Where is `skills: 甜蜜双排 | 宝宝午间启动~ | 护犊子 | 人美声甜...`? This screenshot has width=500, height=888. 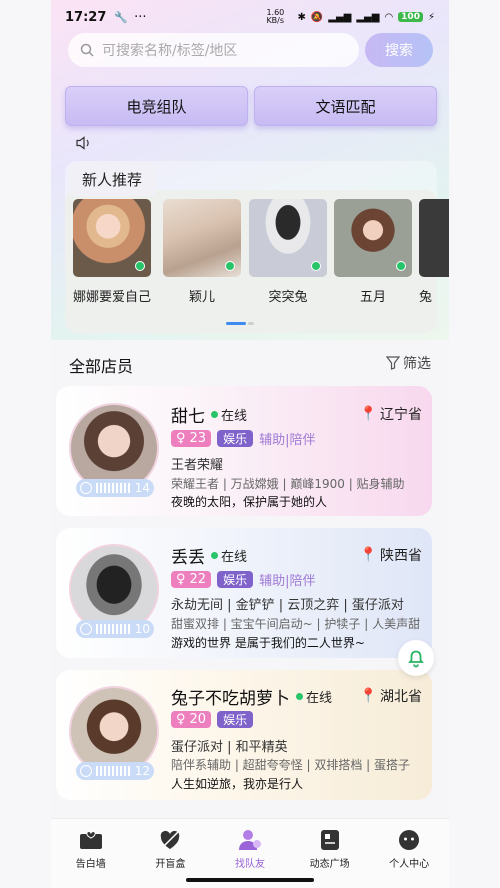 skills: 甜蜜双排 | 宝宝午间启动~ | 护犊子 | 人美声甜... is located at coordinates (296, 624).